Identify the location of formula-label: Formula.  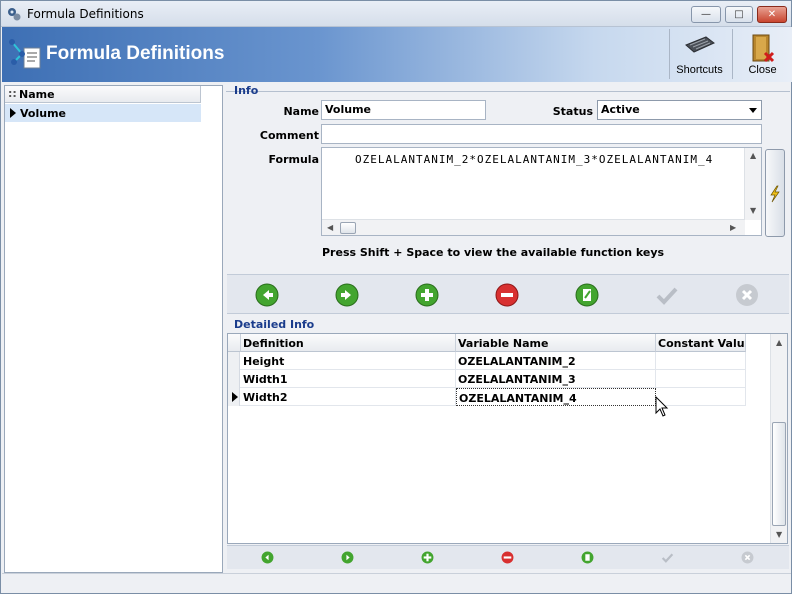
(293, 159).